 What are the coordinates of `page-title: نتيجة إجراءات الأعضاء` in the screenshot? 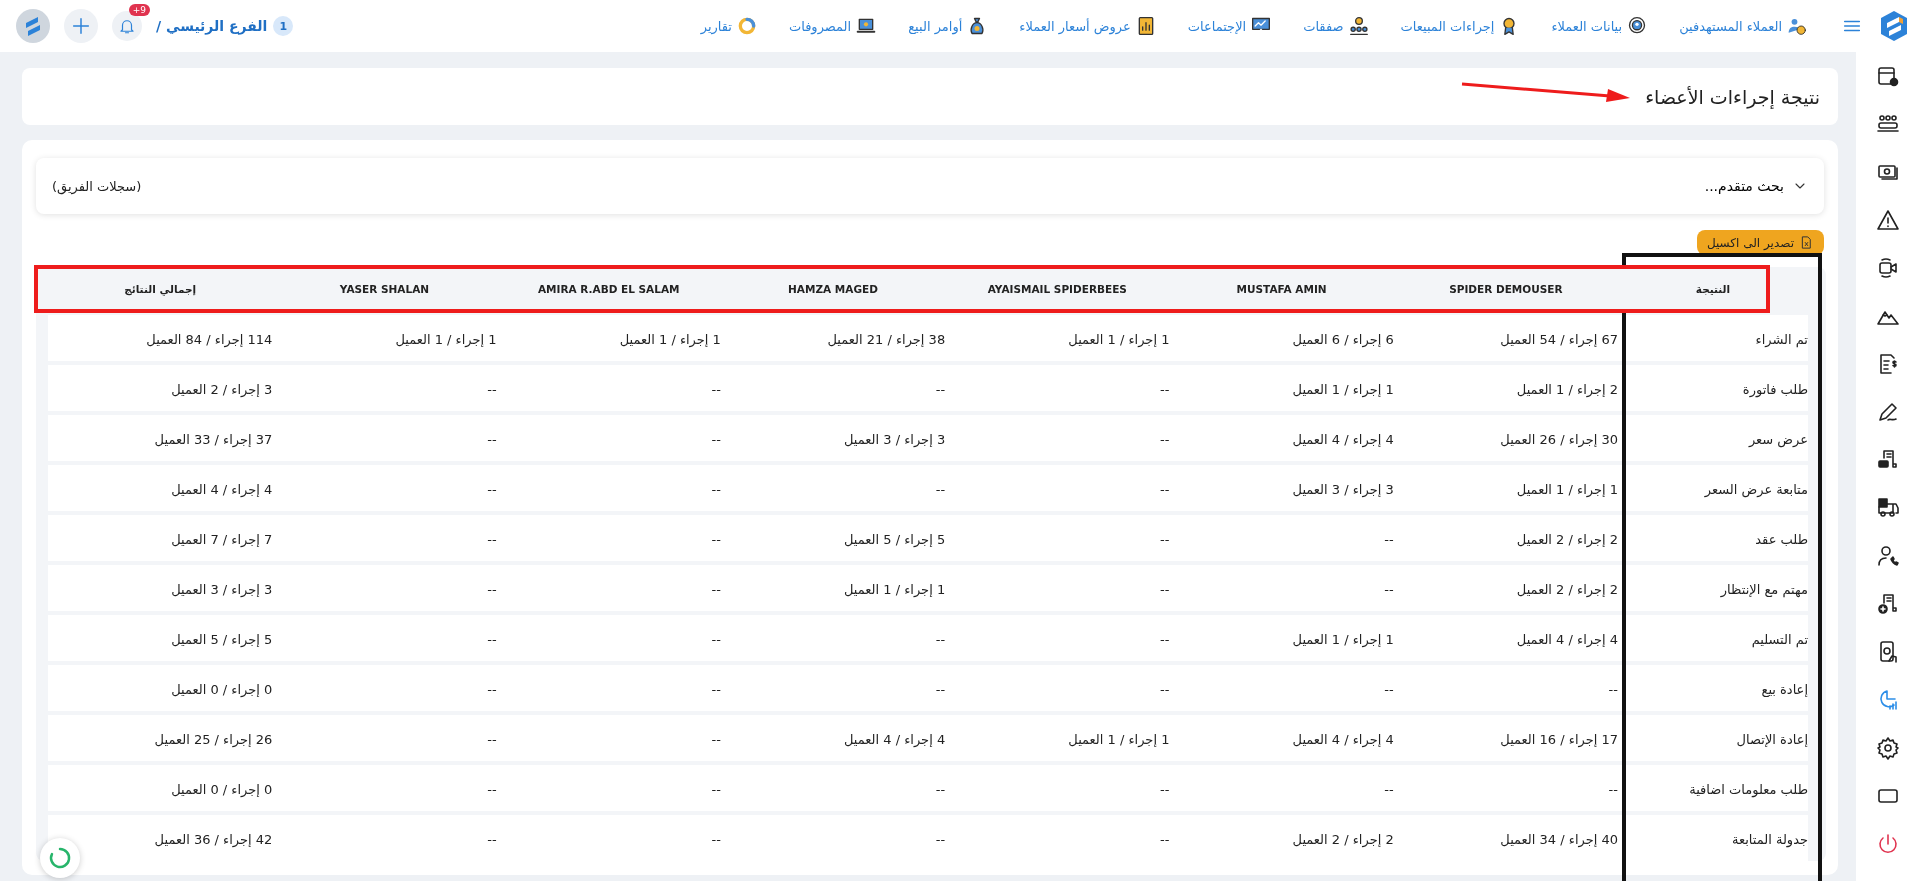 It's located at (1732, 96).